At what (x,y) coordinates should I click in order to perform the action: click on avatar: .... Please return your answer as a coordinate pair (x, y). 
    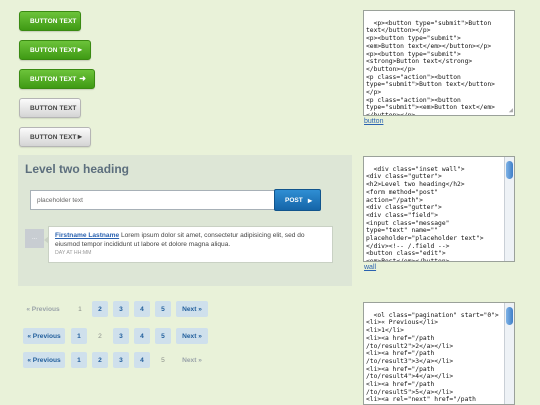
    Looking at the image, I should click on (34, 238).